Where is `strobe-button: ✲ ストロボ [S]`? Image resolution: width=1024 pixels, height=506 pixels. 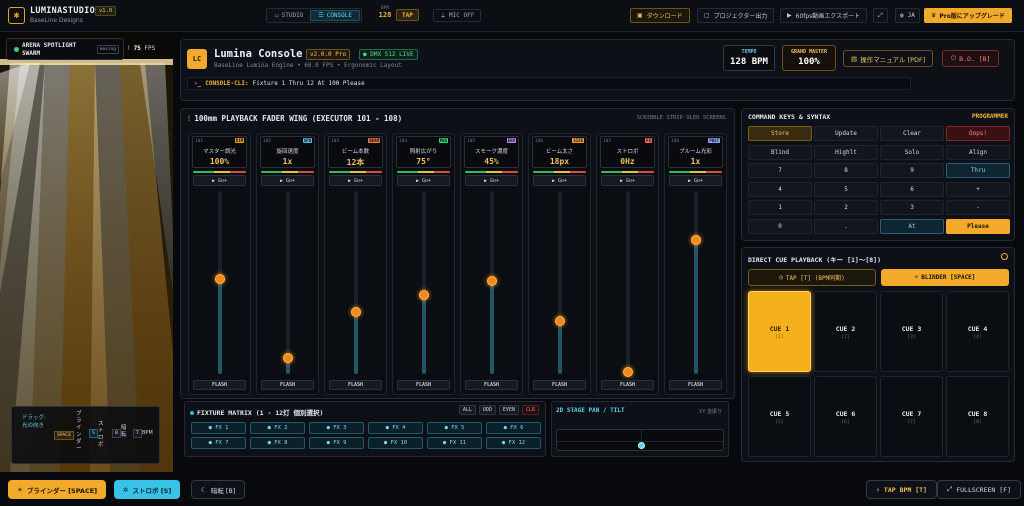
strobe-button: ✲ ストロボ [S] is located at coordinates (147, 489).